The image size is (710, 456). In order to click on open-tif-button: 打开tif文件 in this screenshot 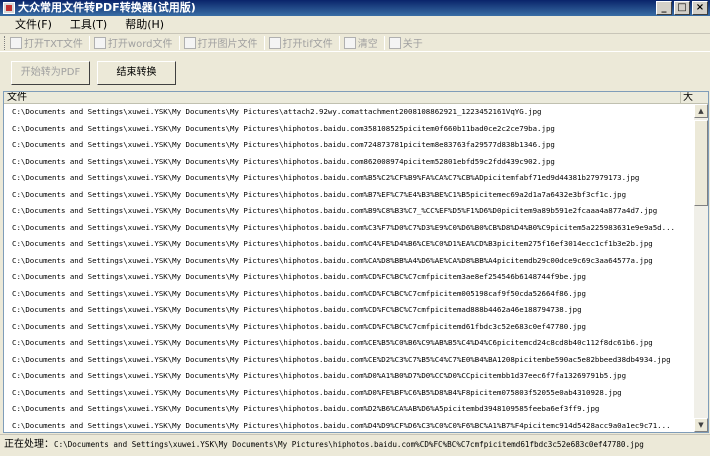, I will do `click(300, 42)`.